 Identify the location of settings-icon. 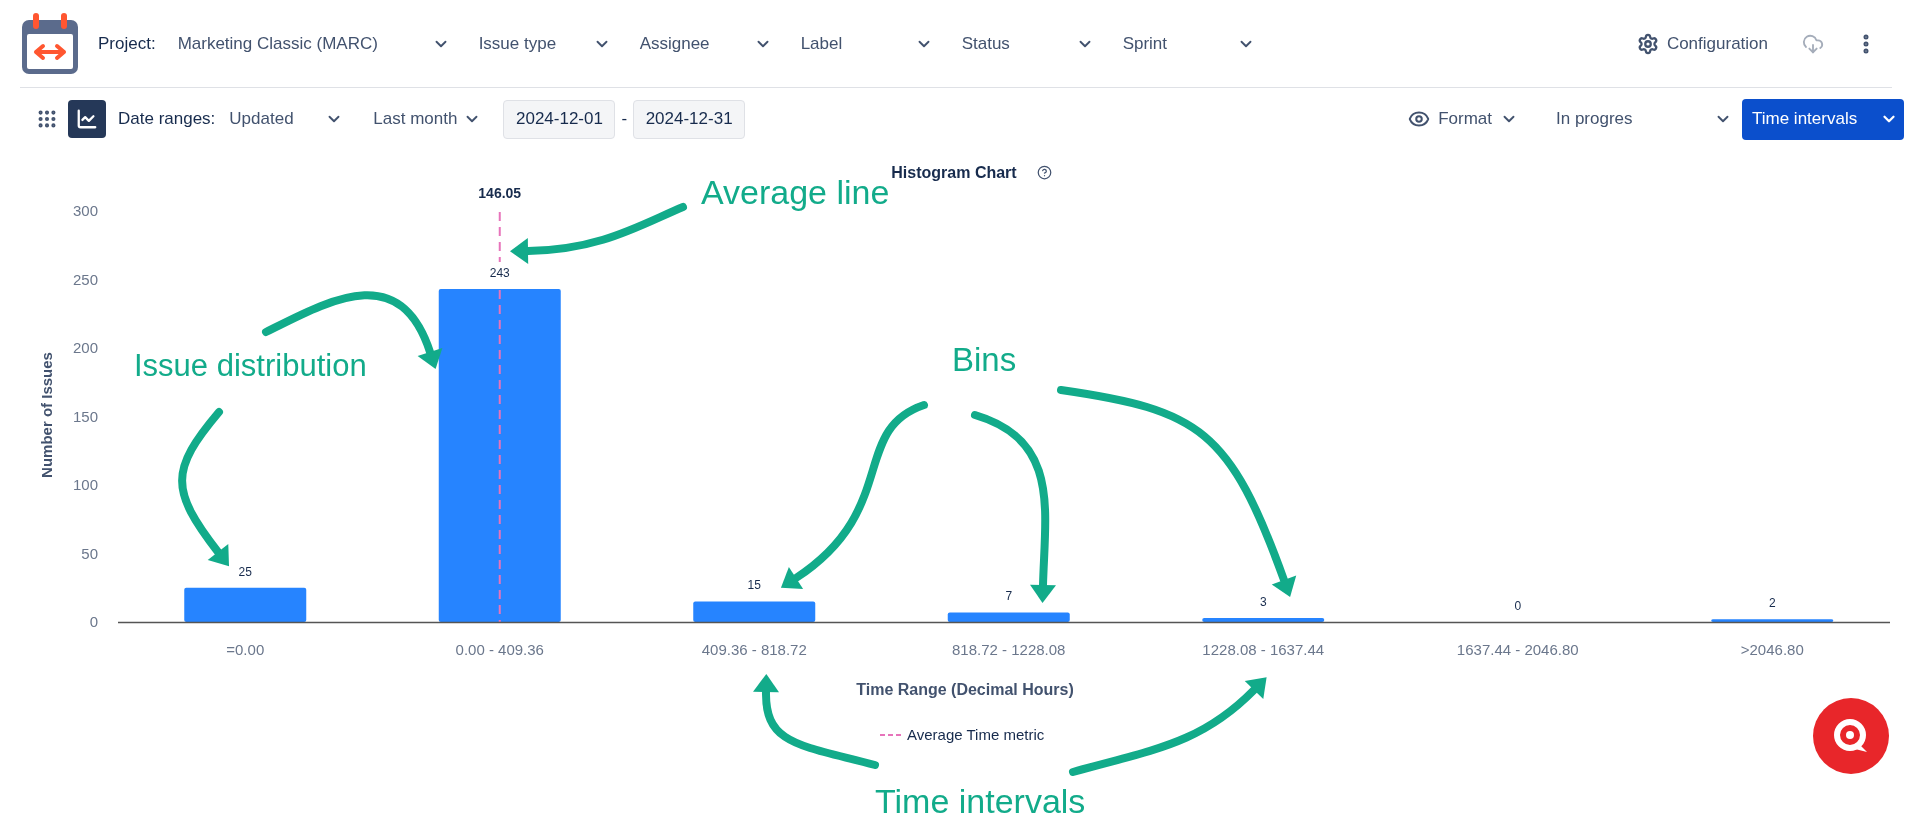
(1647, 43).